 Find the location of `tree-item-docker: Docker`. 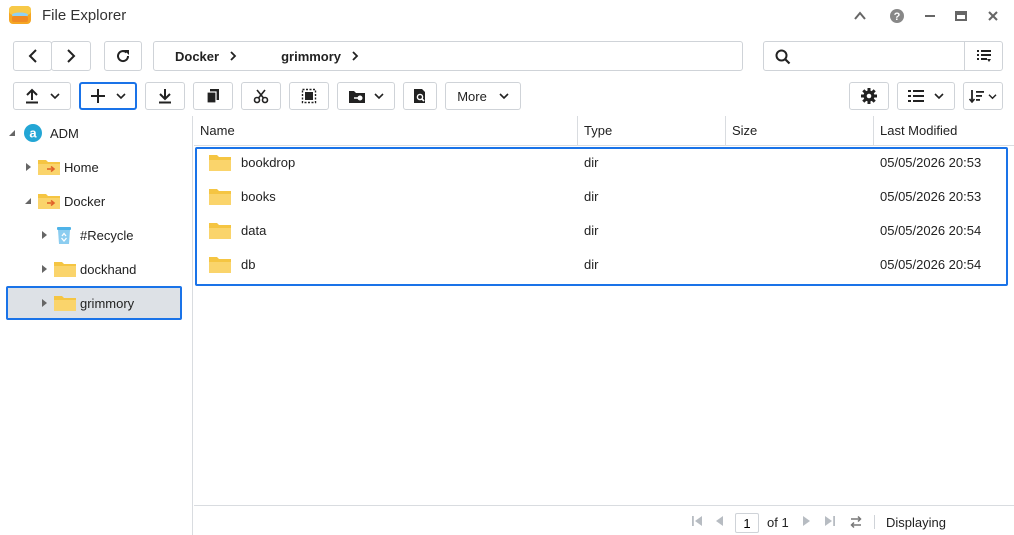

tree-item-docker: Docker is located at coordinates (64, 201).